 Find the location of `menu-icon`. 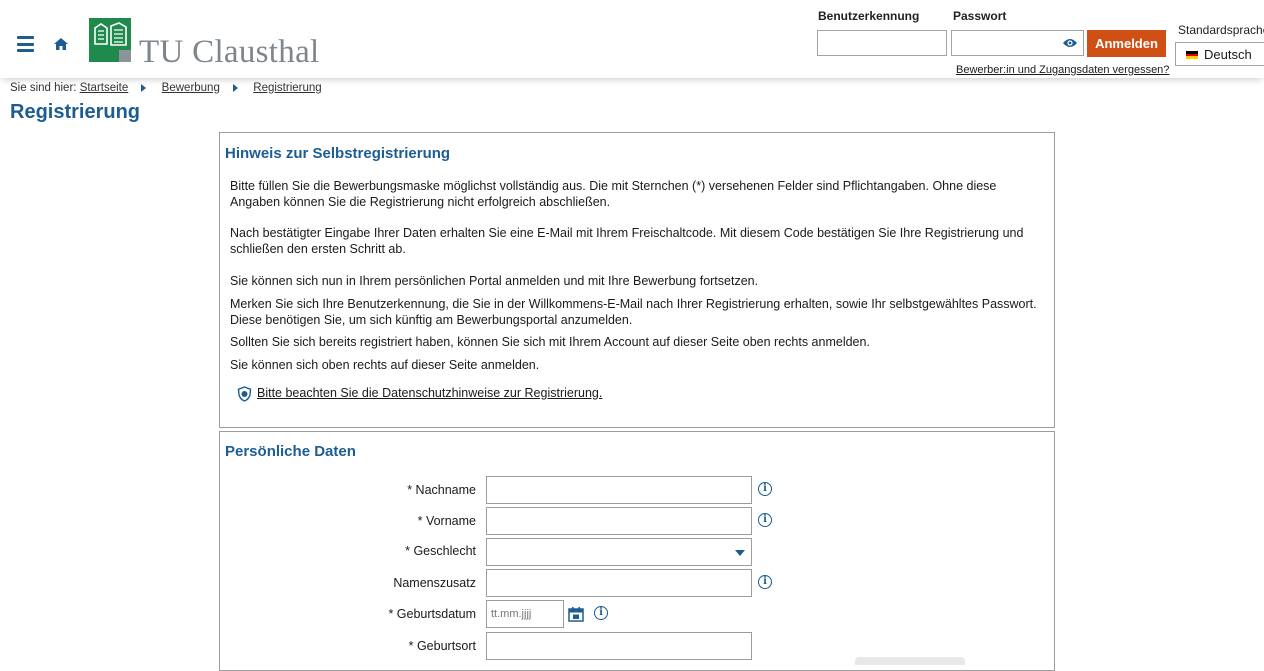

menu-icon is located at coordinates (25, 44).